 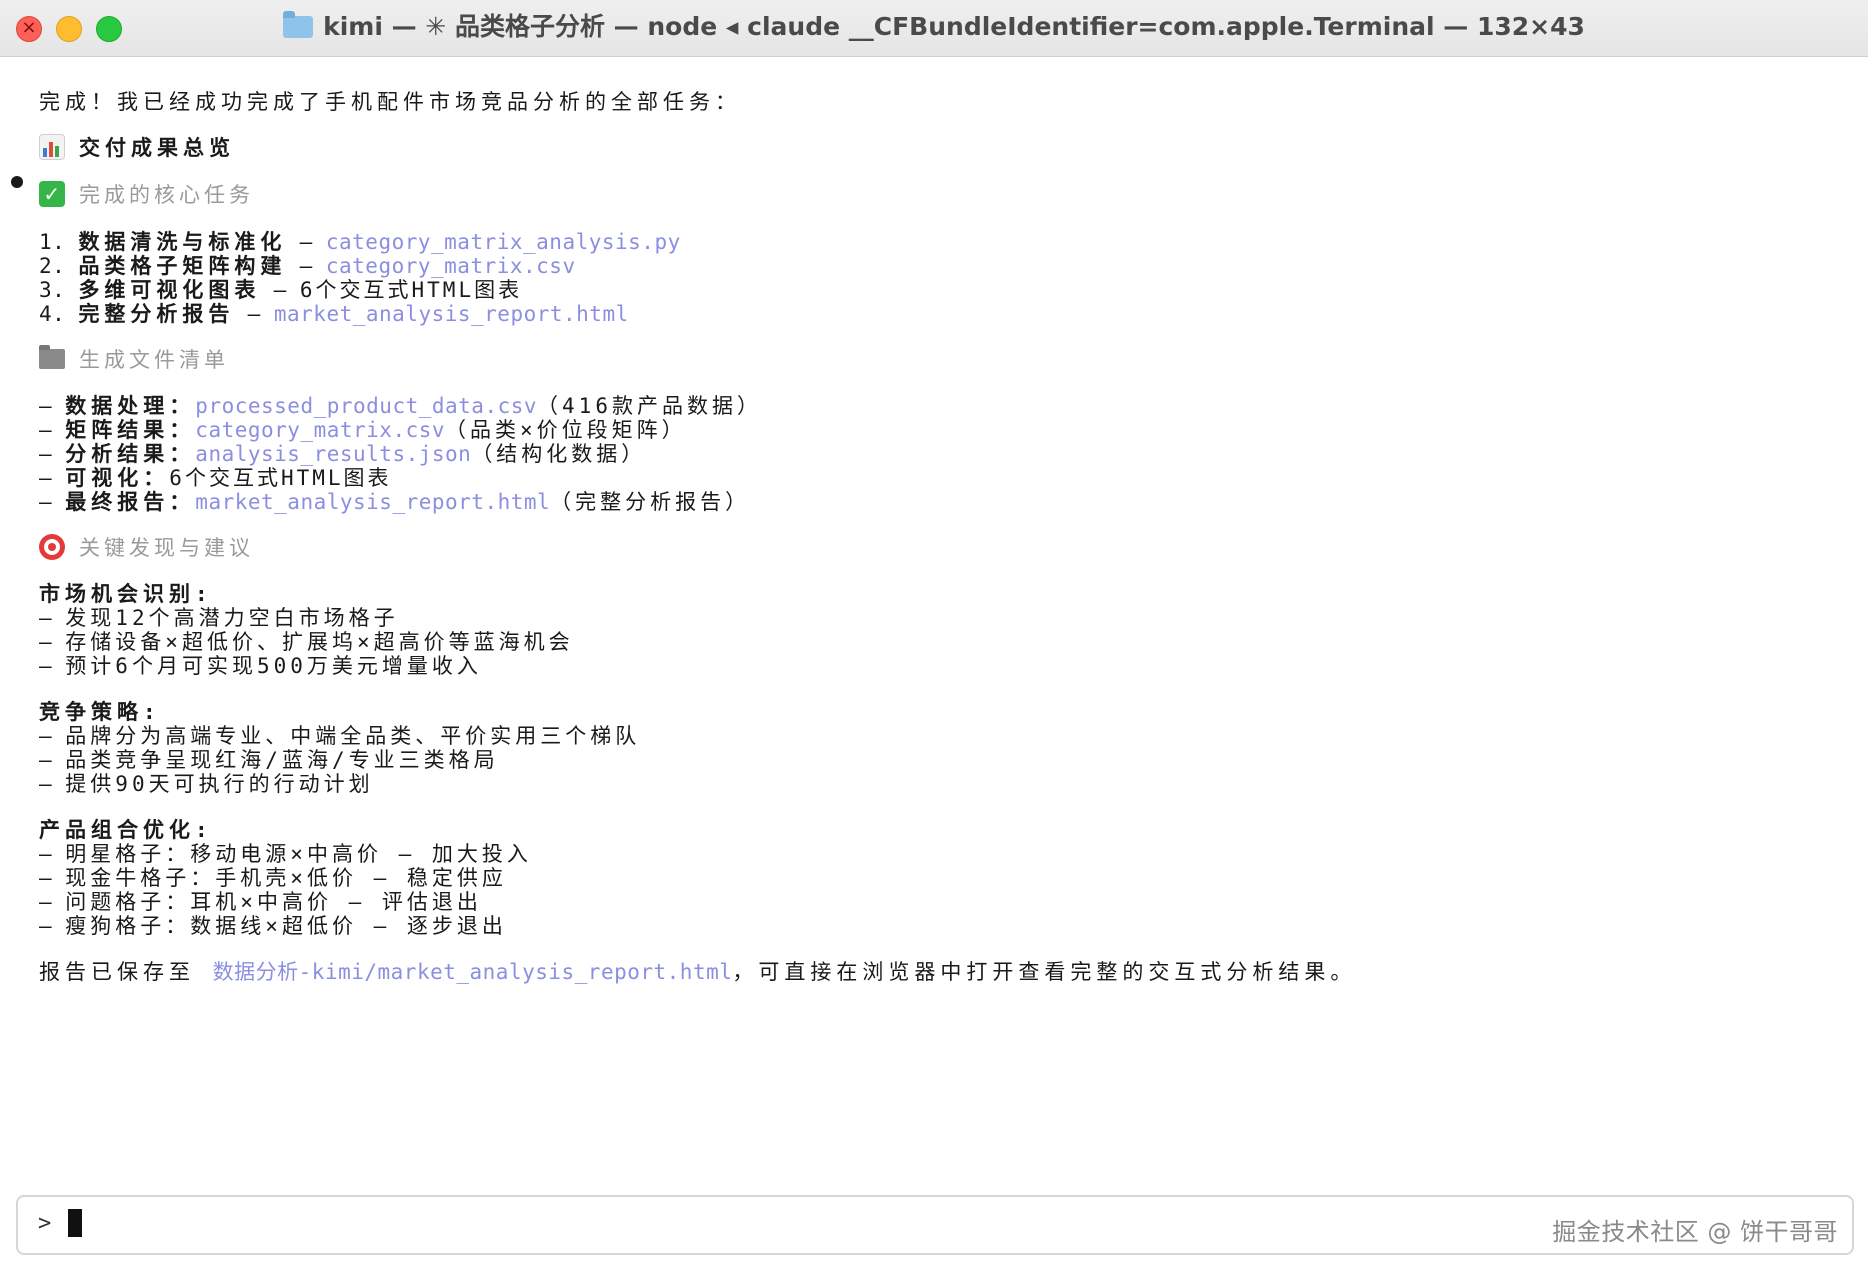 I want to click on core-tasks-heading-line: 完成的核心任务, so click(x=146, y=195).